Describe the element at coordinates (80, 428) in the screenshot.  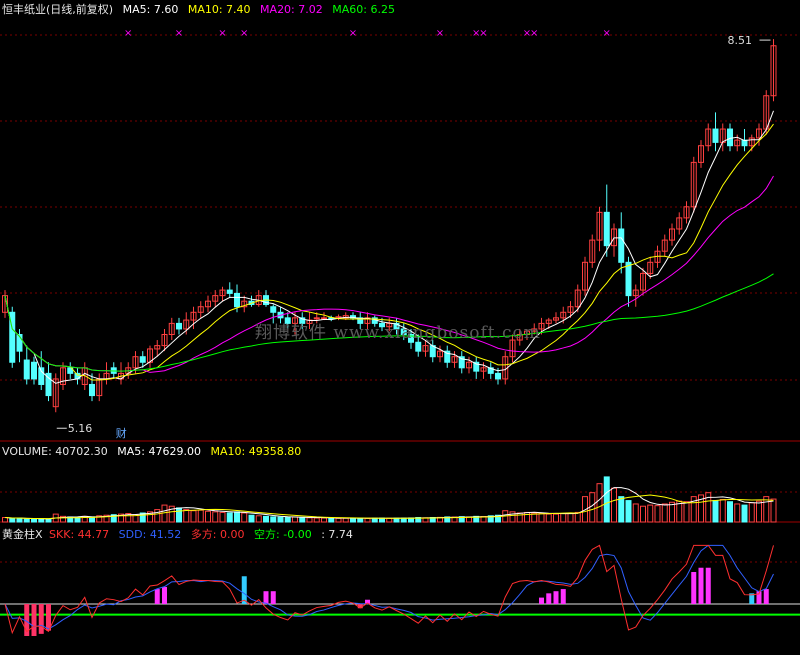
I see `low-price-label: 5.16` at that location.